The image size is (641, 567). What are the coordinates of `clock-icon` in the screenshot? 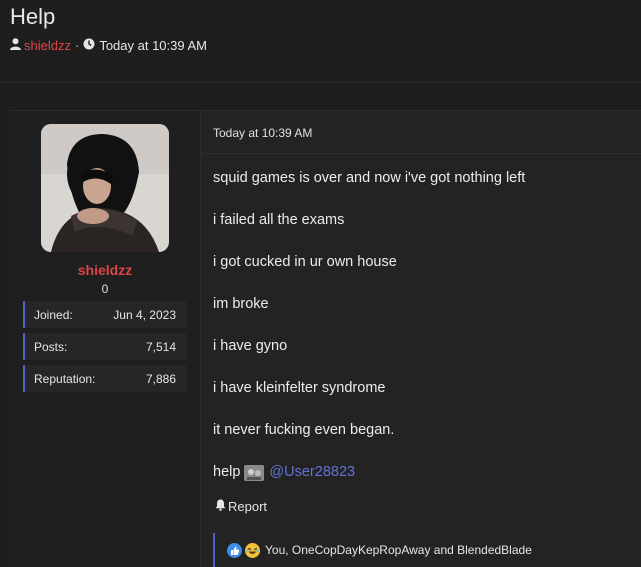 It's located at (89, 45).